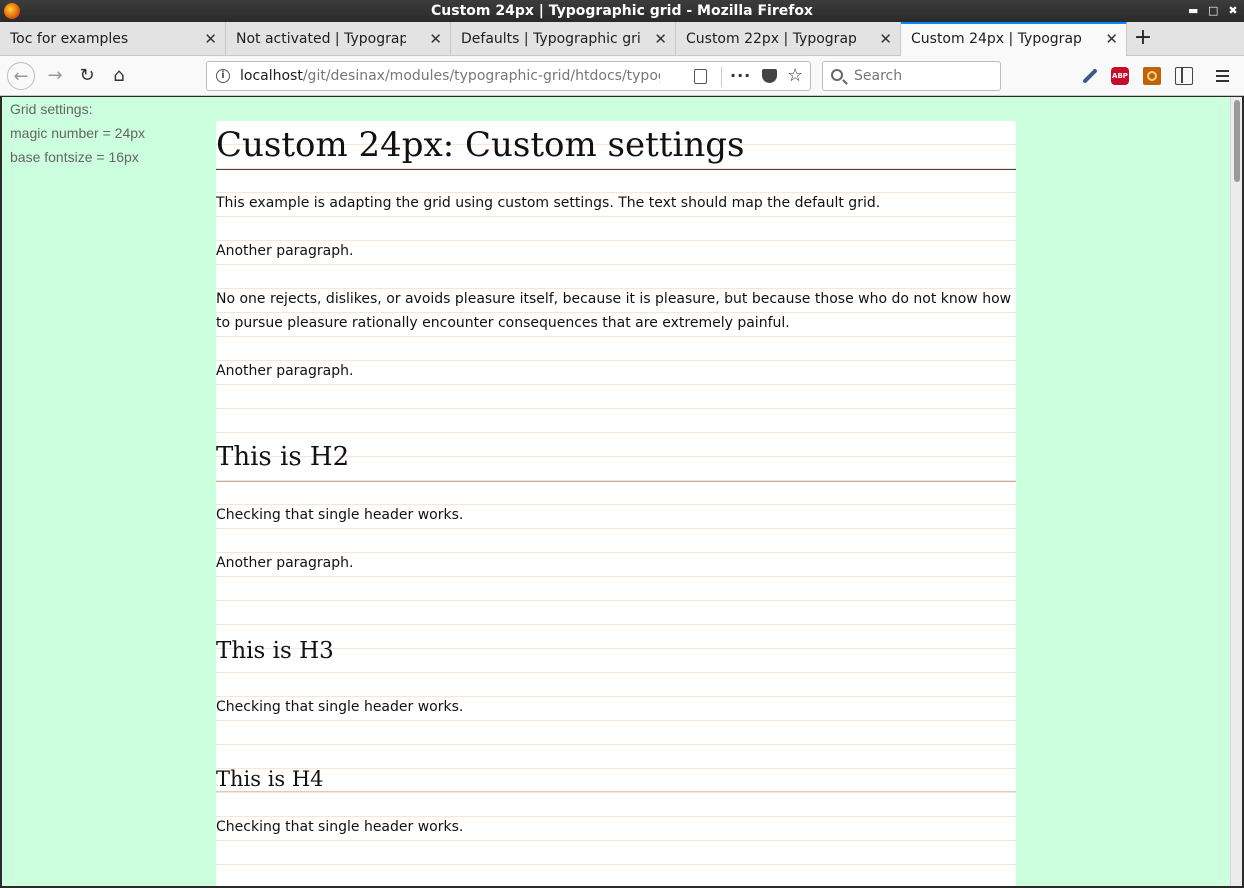  Describe the element at coordinates (1152, 76) in the screenshot. I see `extension-icon` at that location.